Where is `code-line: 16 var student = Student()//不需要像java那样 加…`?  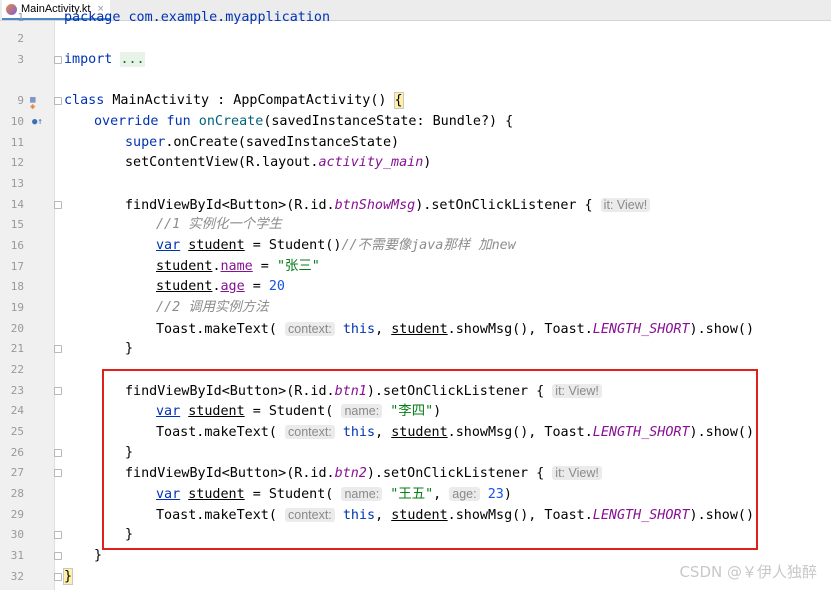 code-line: 16 var student = Student()//不需要像java那样 加… is located at coordinates (415, 246).